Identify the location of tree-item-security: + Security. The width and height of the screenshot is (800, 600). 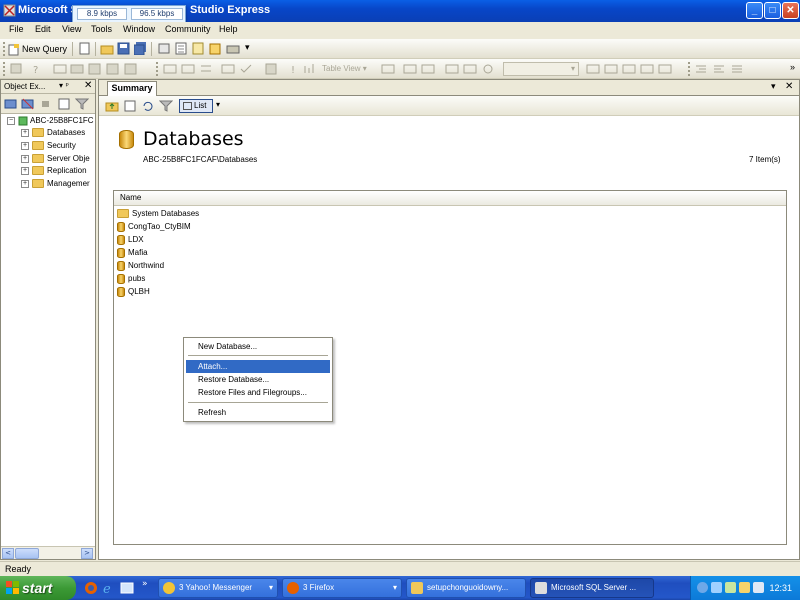
(48, 147).